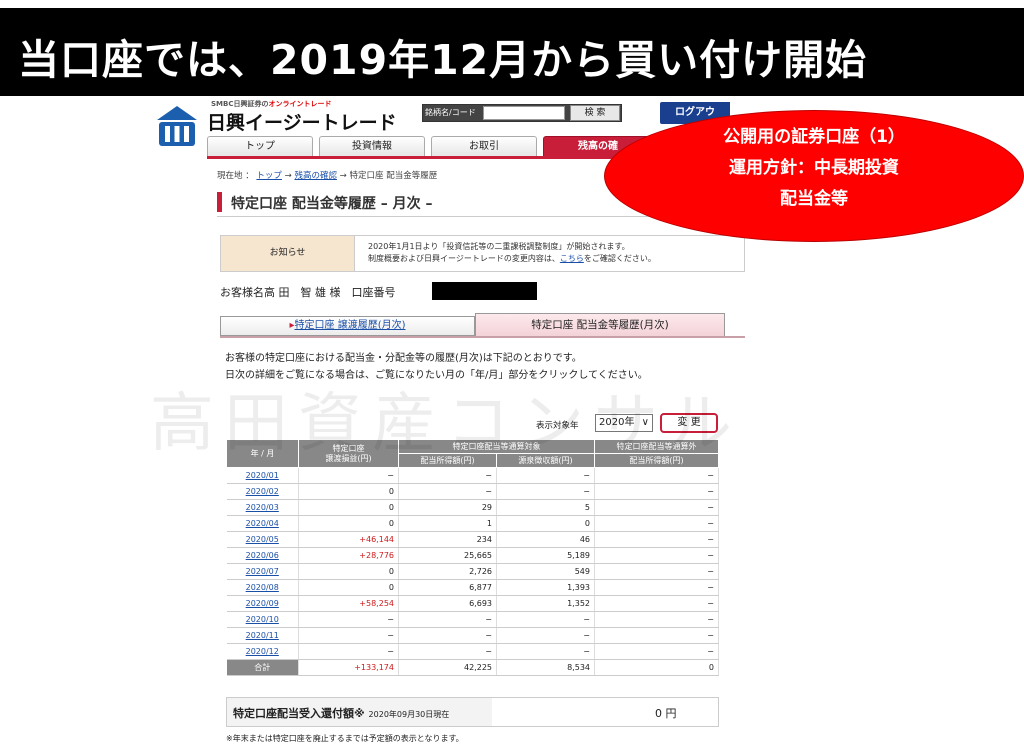 Image resolution: width=1024 pixels, height=744 pixels. I want to click on month-link: 2020/03, so click(262, 507).